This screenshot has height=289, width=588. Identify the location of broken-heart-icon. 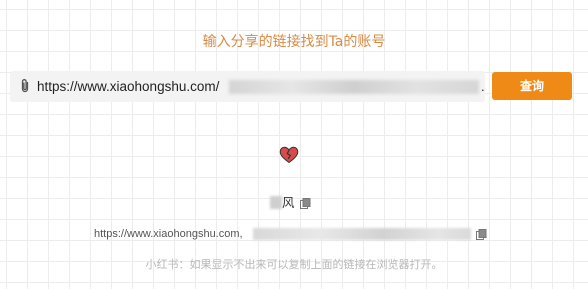
(289, 155).